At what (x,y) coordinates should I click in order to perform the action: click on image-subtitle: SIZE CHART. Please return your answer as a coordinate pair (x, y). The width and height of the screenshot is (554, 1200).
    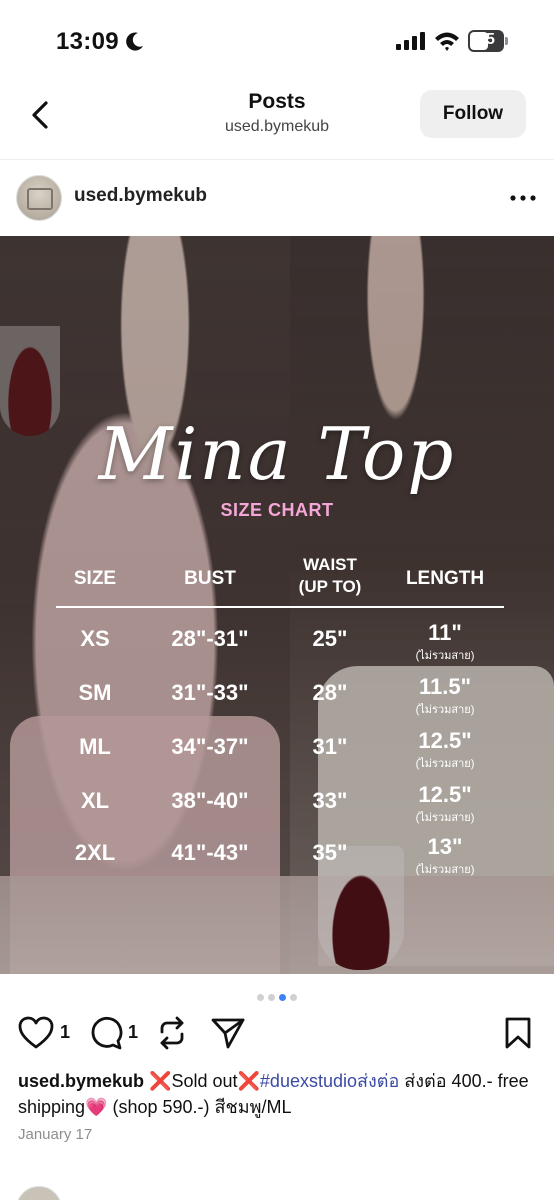
    Looking at the image, I should click on (277, 510).